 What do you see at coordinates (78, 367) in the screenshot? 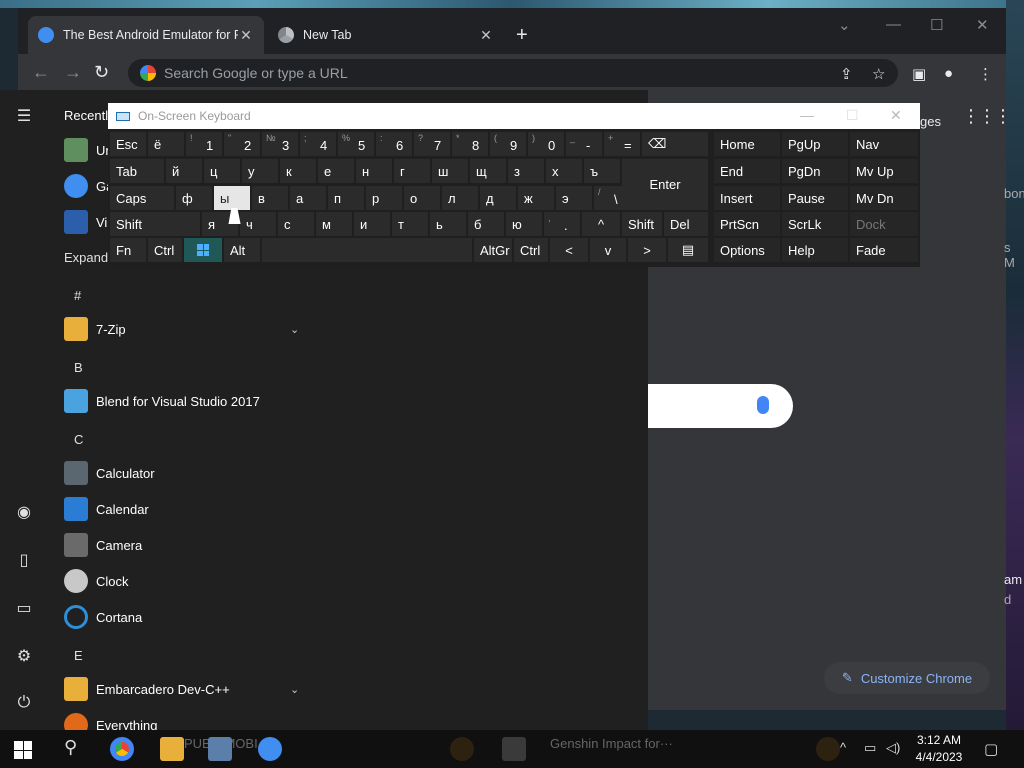
I see `section-header-b: B` at bounding box center [78, 367].